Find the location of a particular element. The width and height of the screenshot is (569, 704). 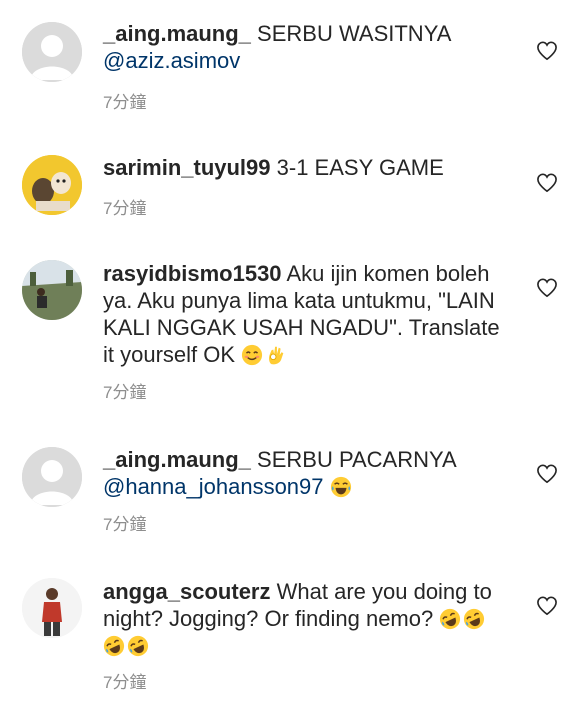

cartoon-avatar-icon is located at coordinates (52, 185).